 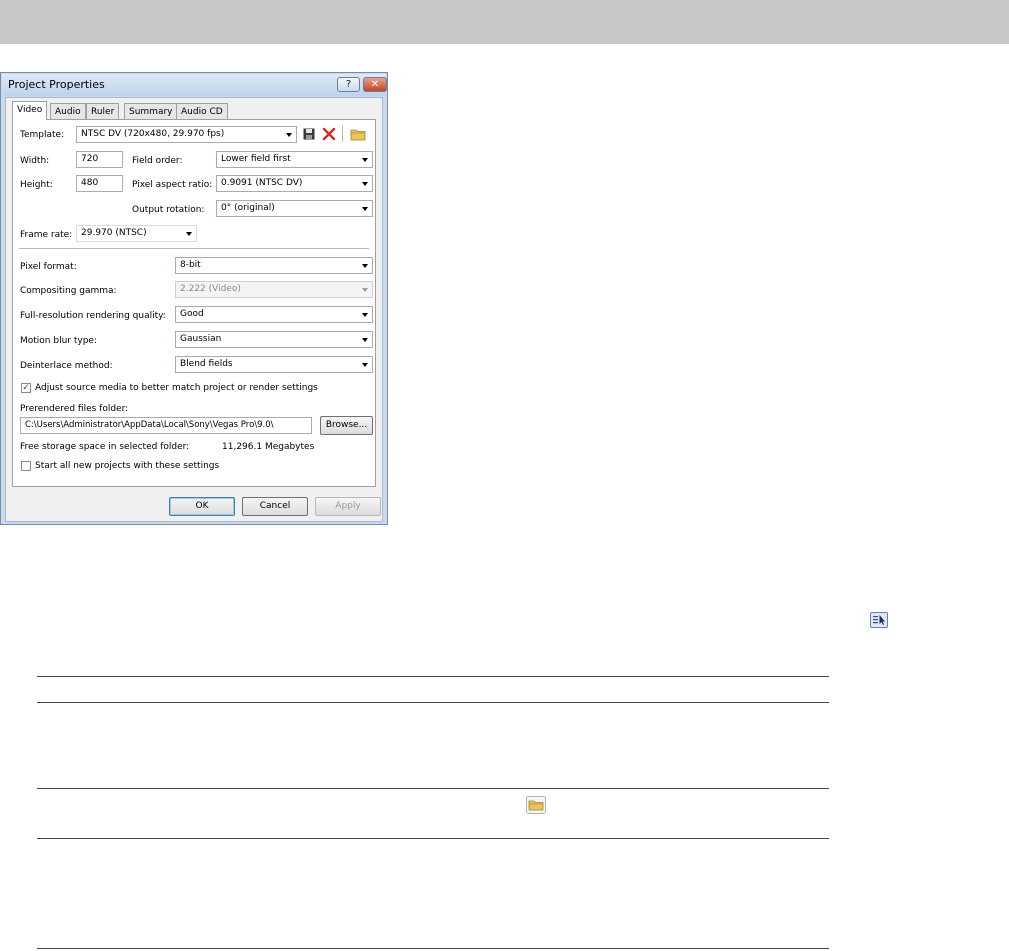 What do you see at coordinates (342, 134) in the screenshot?
I see `toolbar-divider` at bounding box center [342, 134].